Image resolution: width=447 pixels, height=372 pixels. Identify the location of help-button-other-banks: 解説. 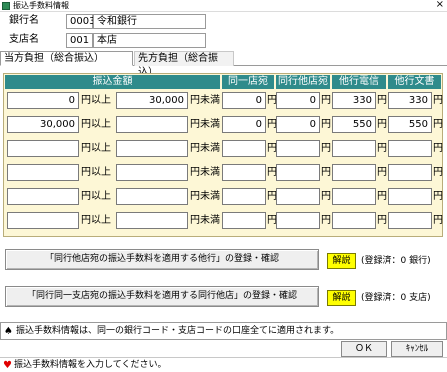
(341, 261).